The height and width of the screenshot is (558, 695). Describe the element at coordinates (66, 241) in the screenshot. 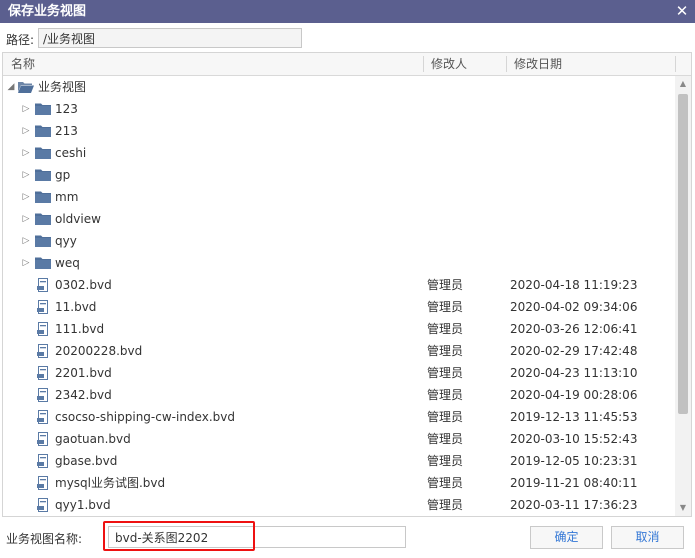

I see `folder-label: qyy` at that location.